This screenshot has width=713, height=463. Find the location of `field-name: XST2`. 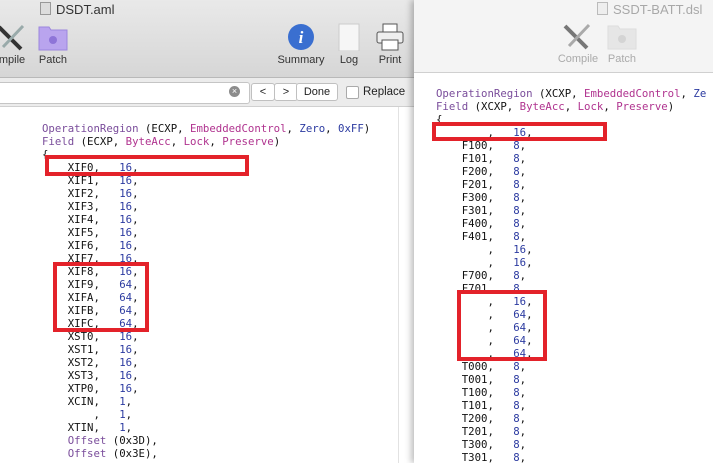

field-name: XST2 is located at coordinates (80, 362).